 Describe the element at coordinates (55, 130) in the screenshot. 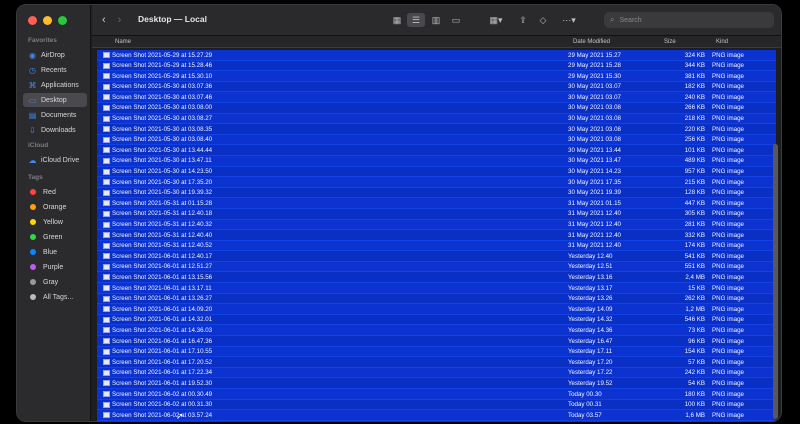

I see `sidebar-item-downloads: ⇩ Downloads` at that location.